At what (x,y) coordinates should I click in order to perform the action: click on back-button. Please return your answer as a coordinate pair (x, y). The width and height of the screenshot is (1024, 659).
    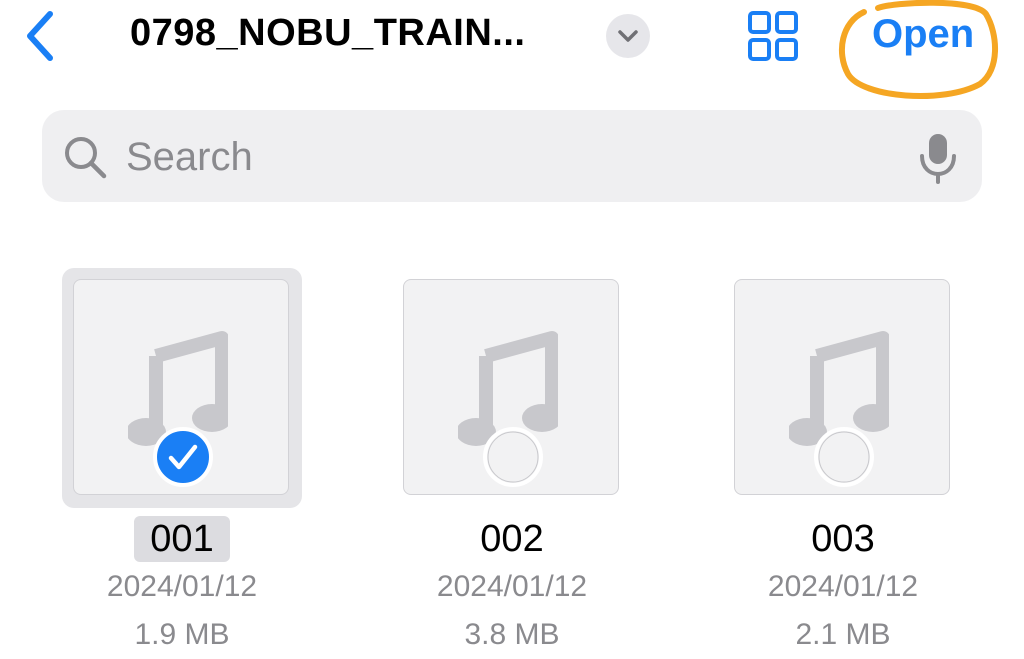
    Looking at the image, I should click on (40, 36).